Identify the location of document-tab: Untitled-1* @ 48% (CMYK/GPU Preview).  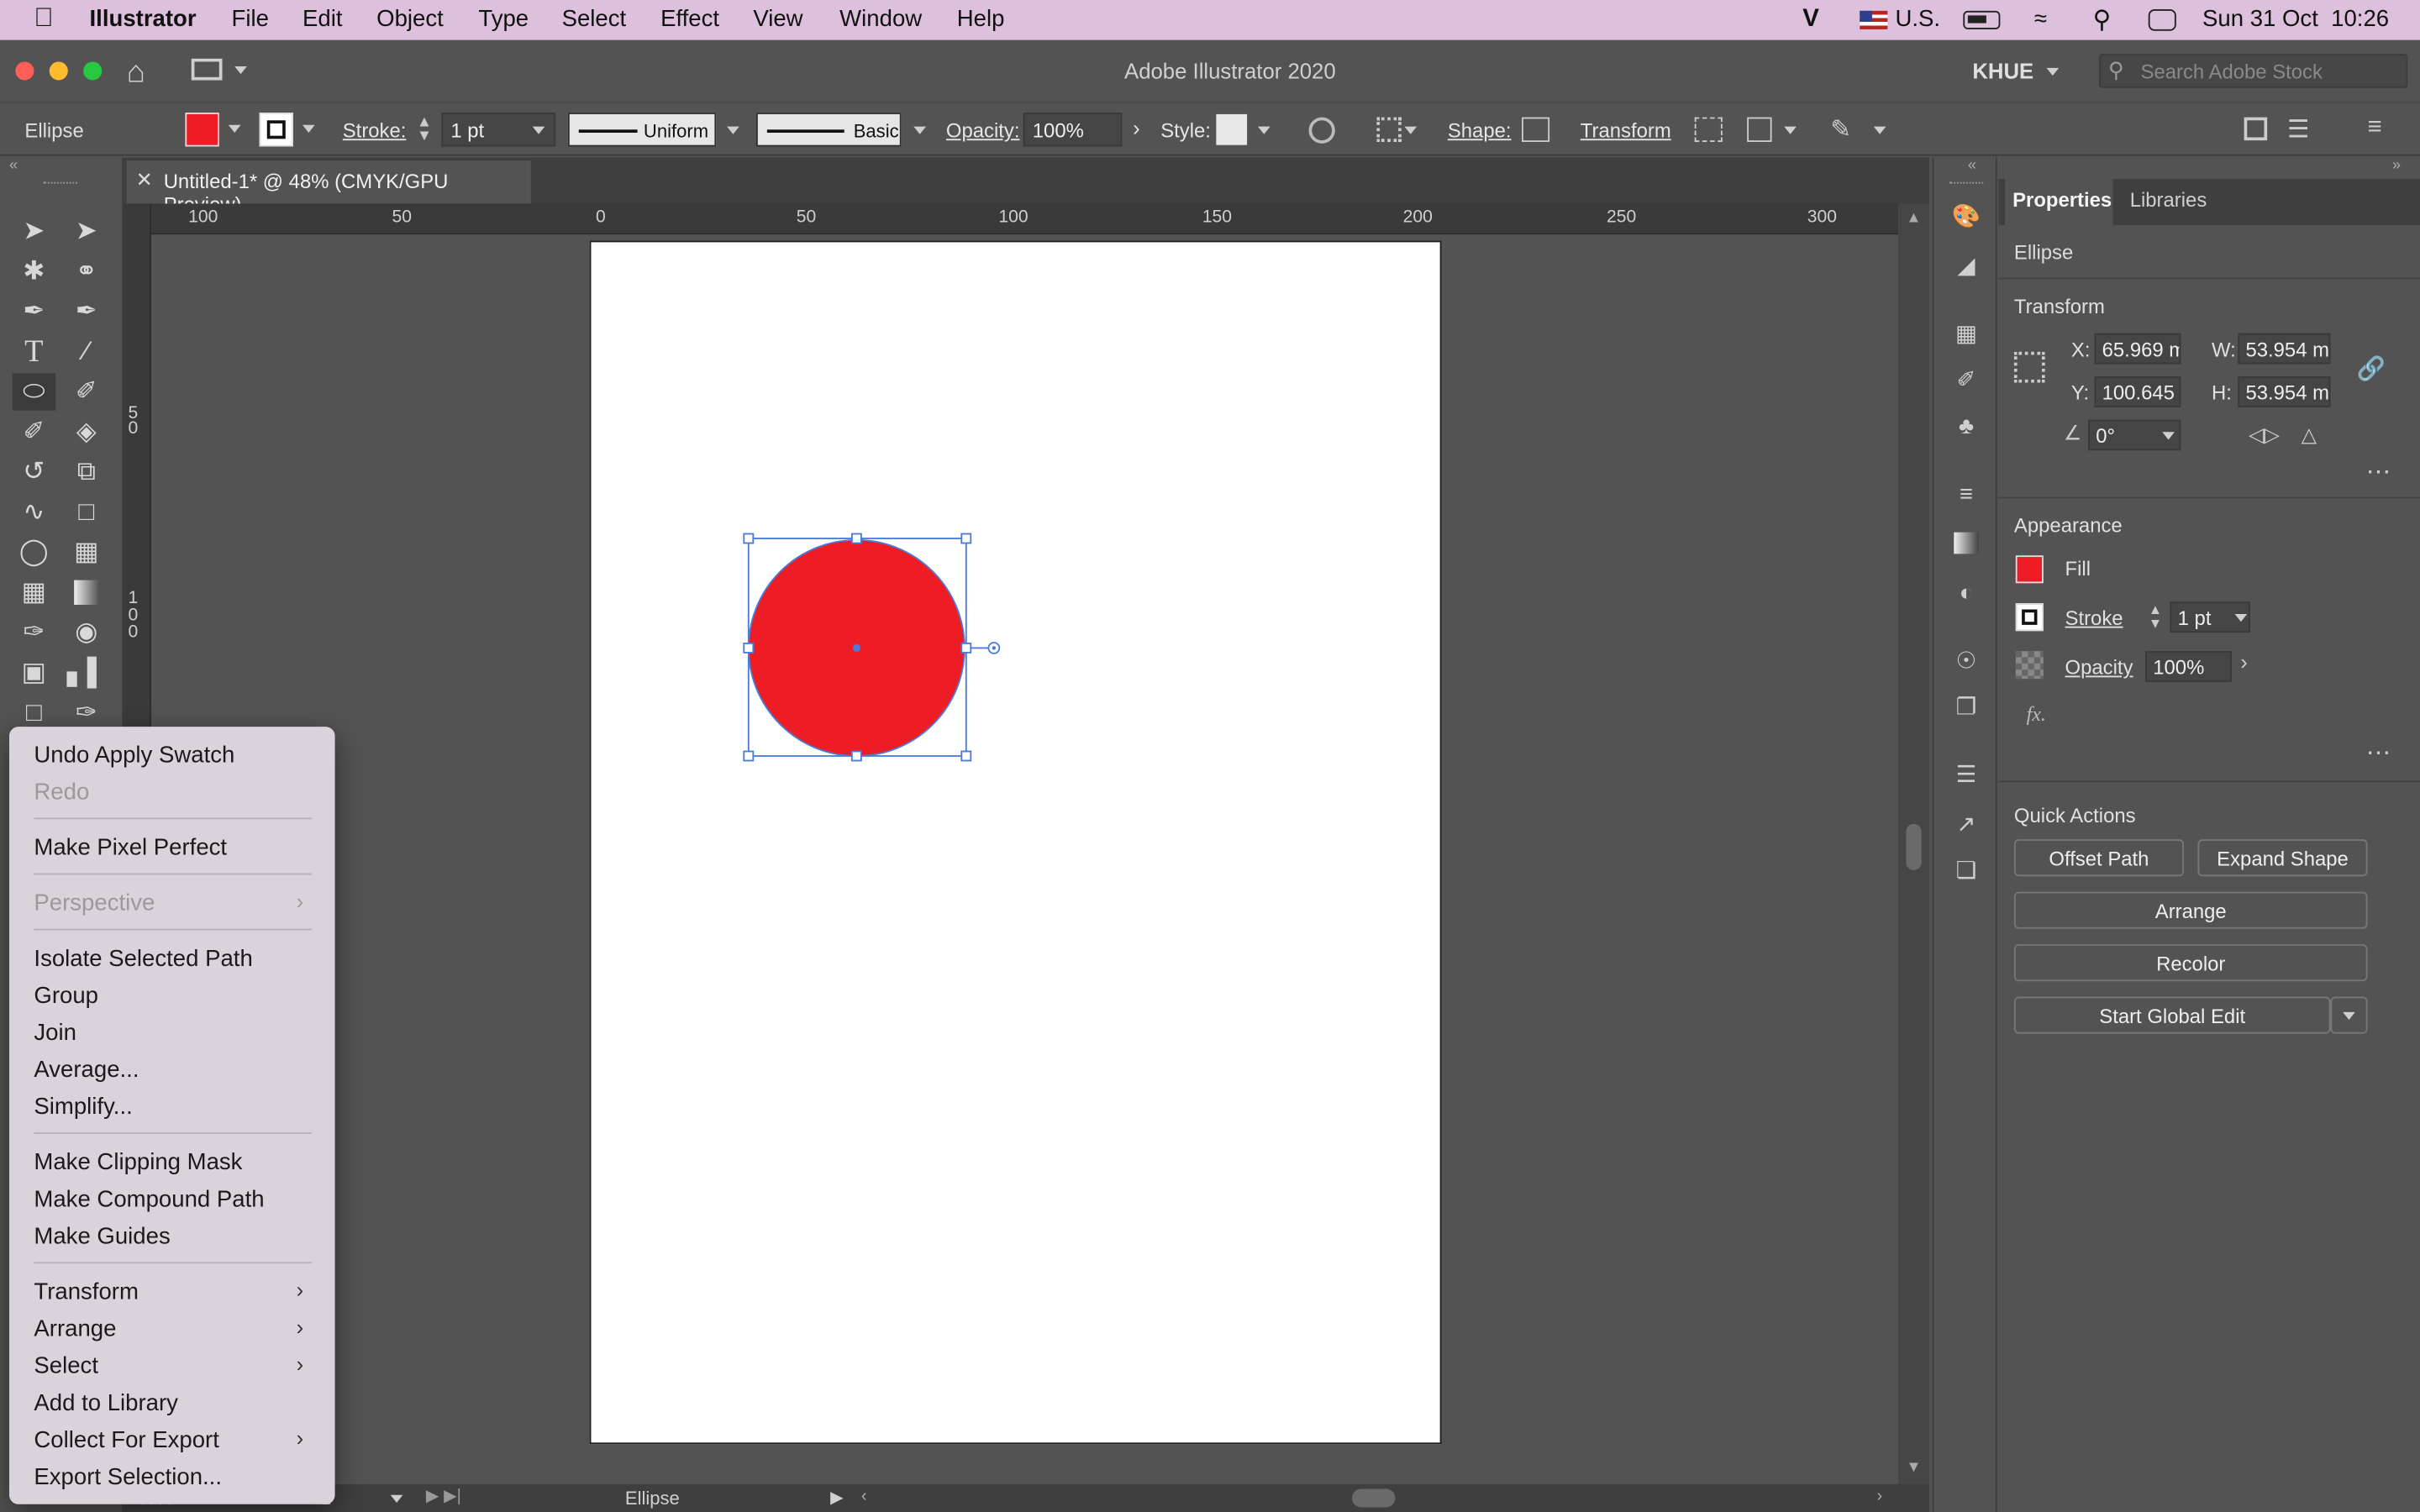
(329, 188).